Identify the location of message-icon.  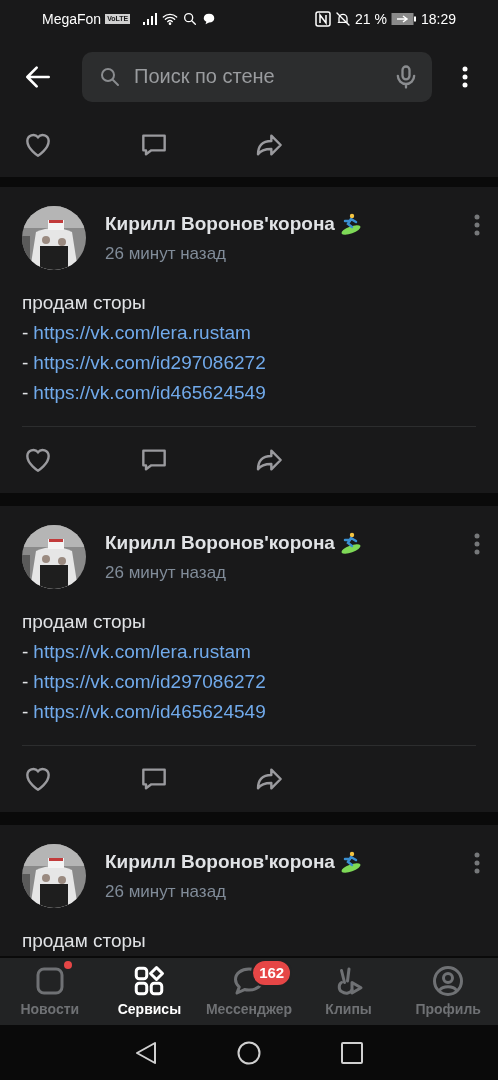
(209, 19).